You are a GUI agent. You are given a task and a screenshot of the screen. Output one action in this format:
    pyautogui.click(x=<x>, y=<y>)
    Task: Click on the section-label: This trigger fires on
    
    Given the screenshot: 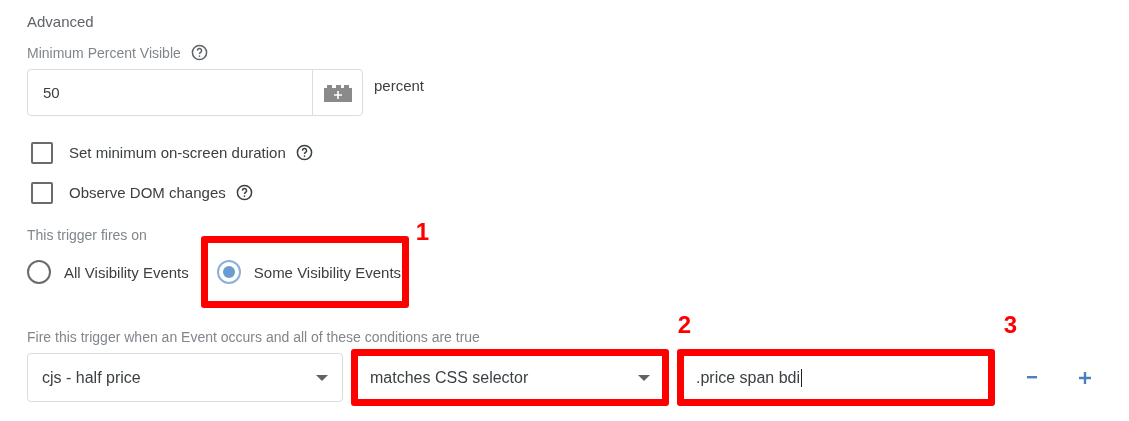 What is the action you would take?
    pyautogui.click(x=87, y=235)
    